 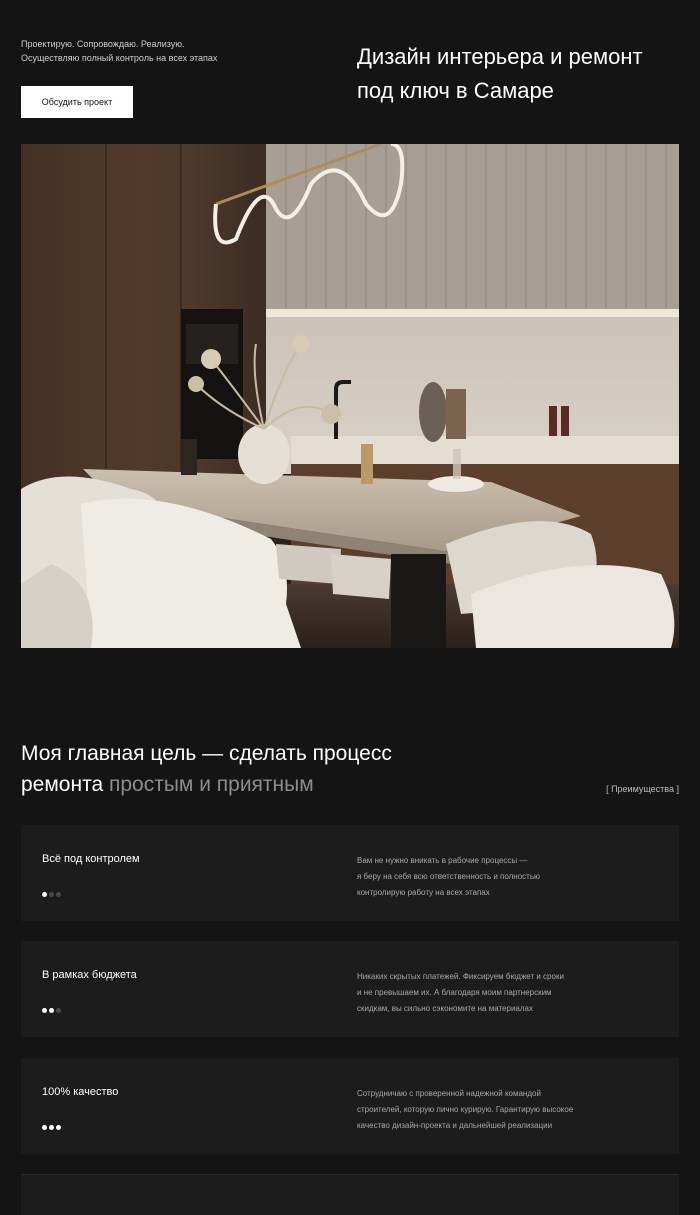 I want to click on title-line: Дизайн интерьера и ремонт, so click(x=500, y=56).